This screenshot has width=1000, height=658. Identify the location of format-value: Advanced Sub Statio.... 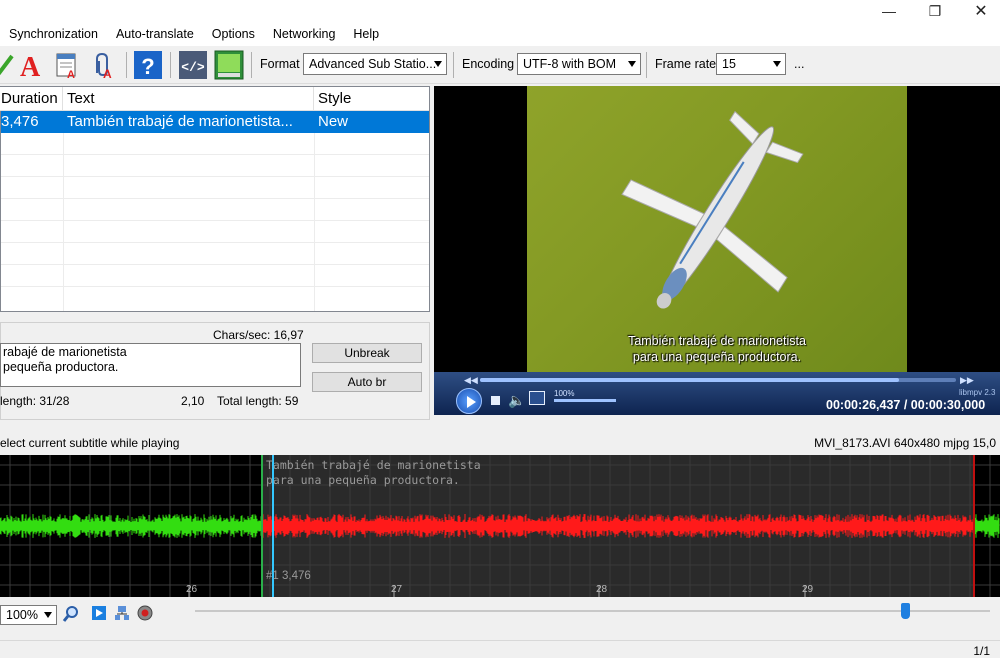
(373, 64).